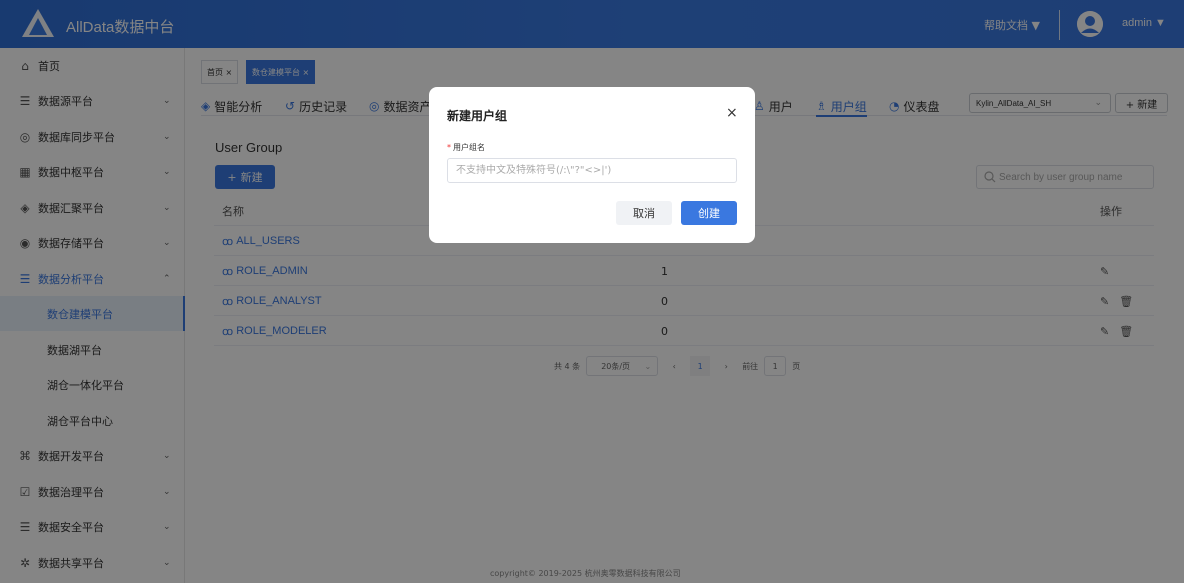 The width and height of the screenshot is (1184, 583). What do you see at coordinates (469, 147) in the screenshot?
I see `field-label-text: 用户组名` at bounding box center [469, 147].